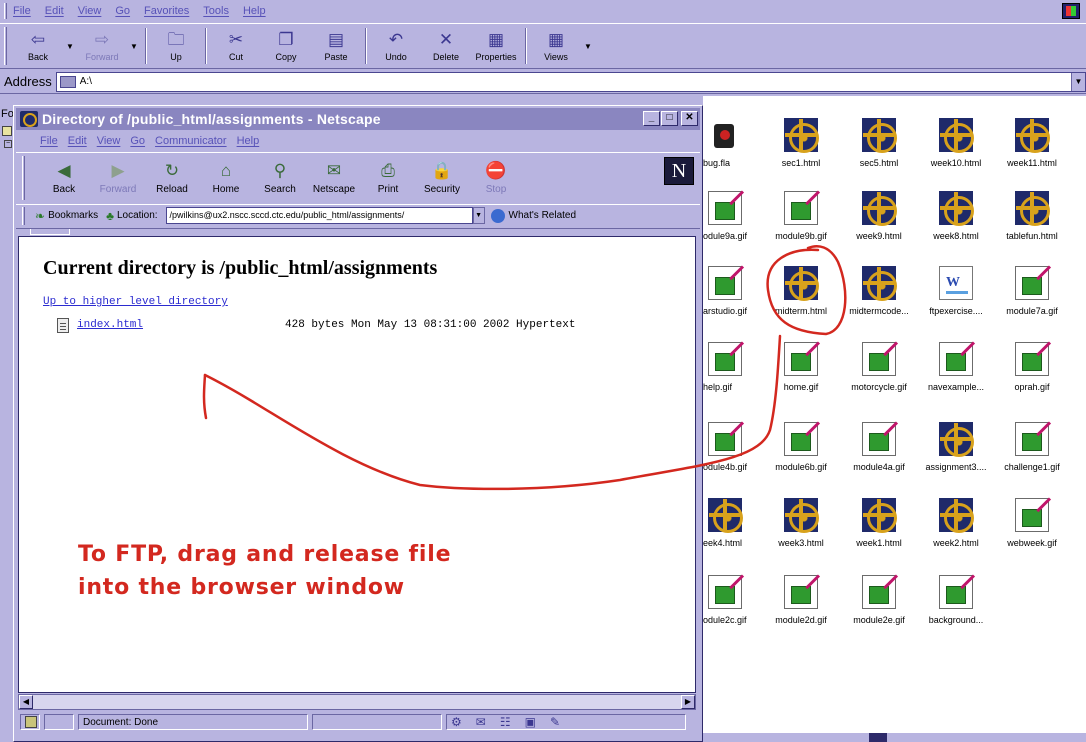 The width and height of the screenshot is (1086, 742). I want to click on file-item: module4a.gif, so click(879, 449).